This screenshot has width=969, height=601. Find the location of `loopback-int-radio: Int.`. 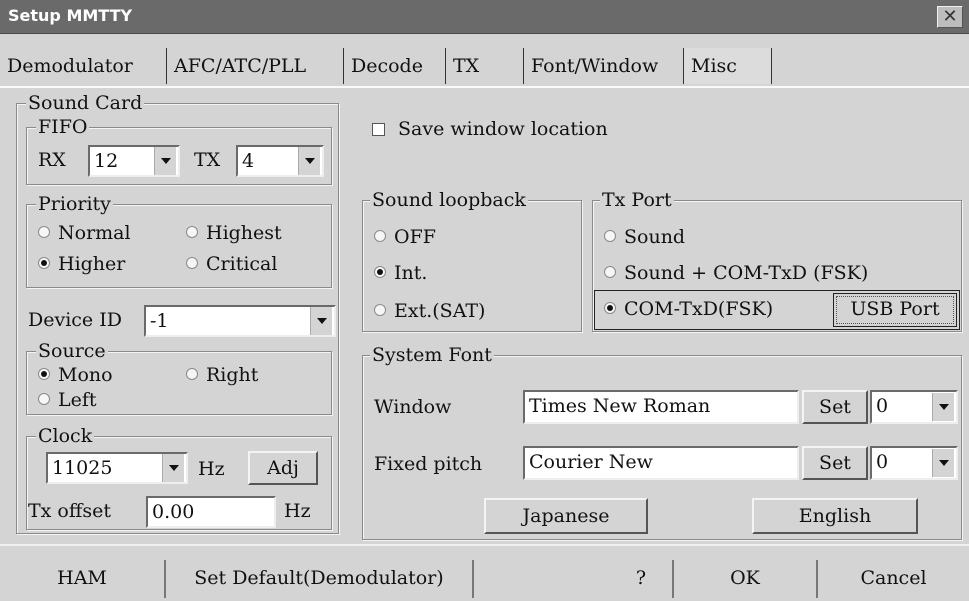

loopback-int-radio: Int. is located at coordinates (400, 273).